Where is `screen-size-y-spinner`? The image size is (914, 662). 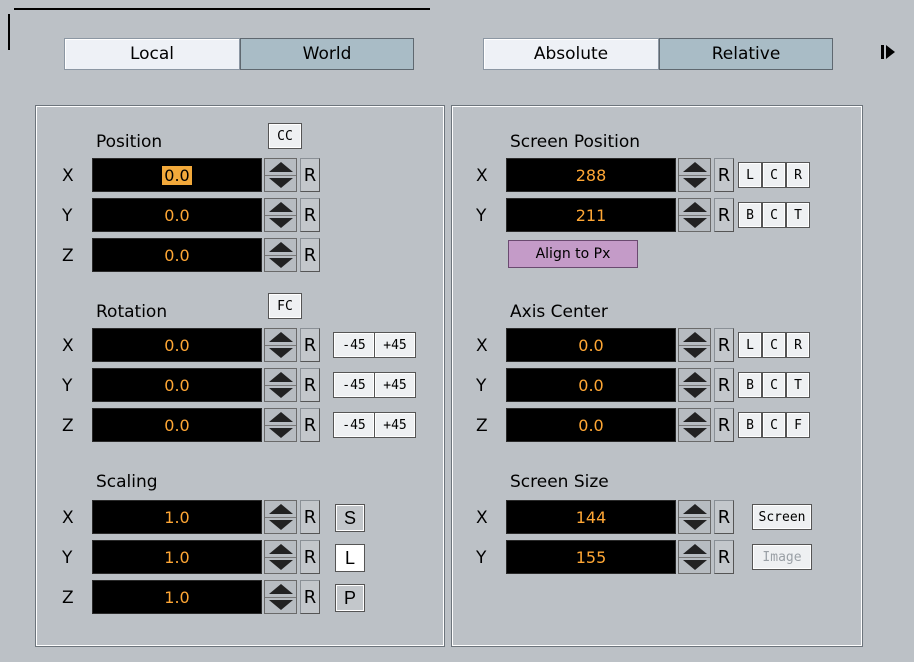
screen-size-y-spinner is located at coordinates (694, 557).